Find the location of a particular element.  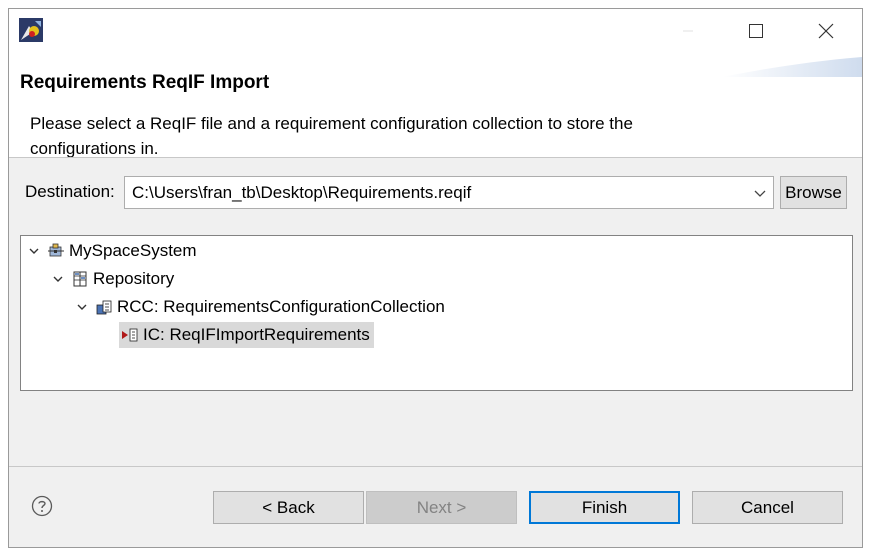

next-button: Next > is located at coordinates (441, 507).